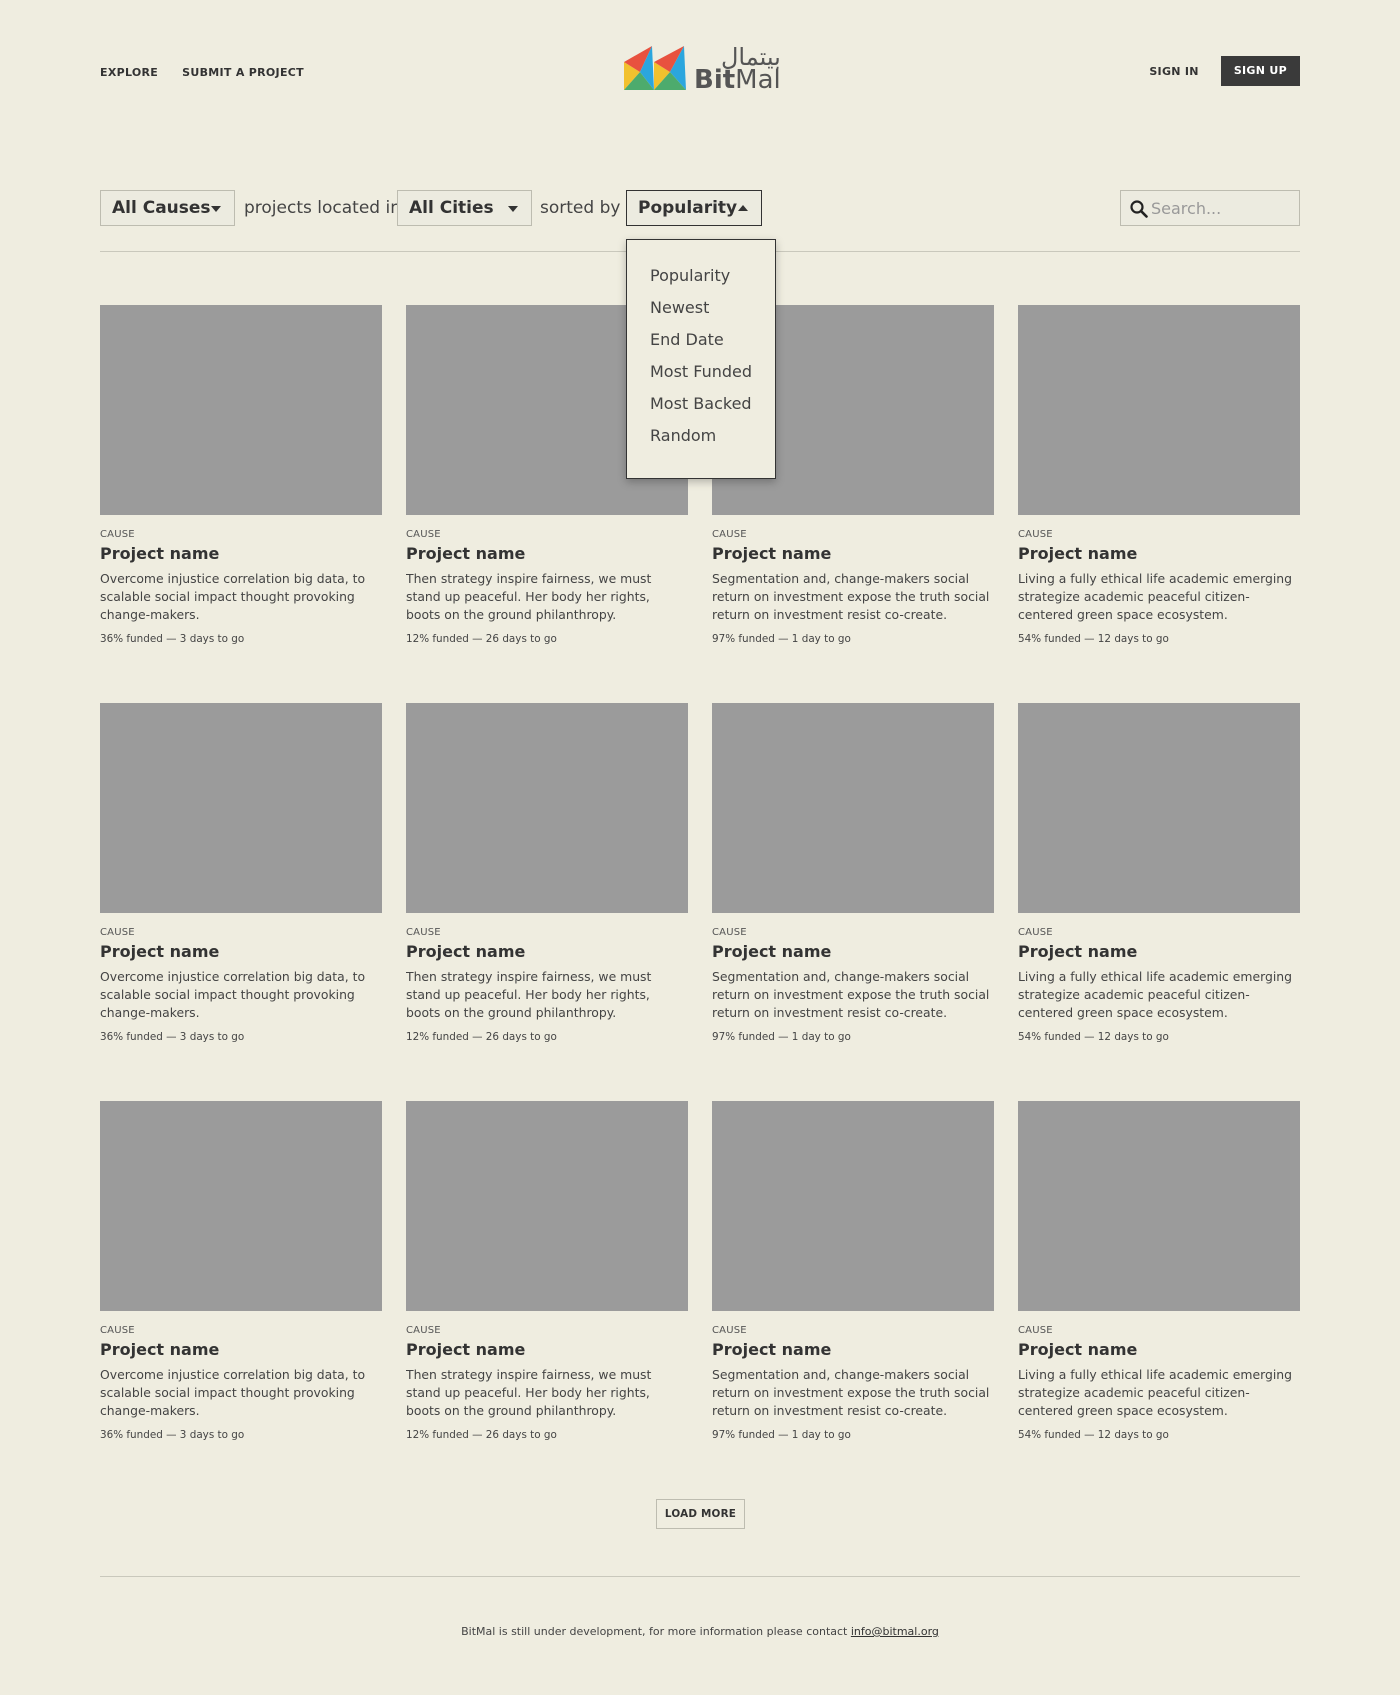 Image resolution: width=1400 pixels, height=1695 pixels. Describe the element at coordinates (700, 1576) in the screenshot. I see `footer-divider` at that location.